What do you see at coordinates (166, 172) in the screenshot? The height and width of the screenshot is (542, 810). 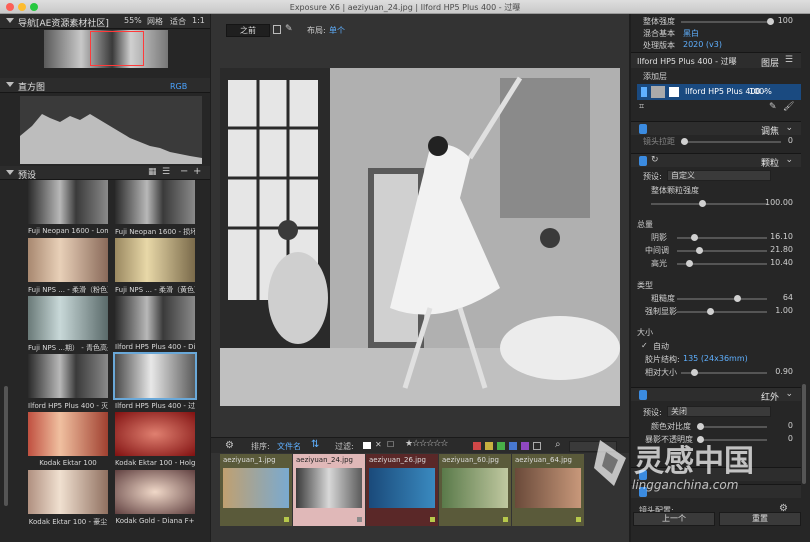 I see `list-view-icon: ☰` at bounding box center [166, 172].